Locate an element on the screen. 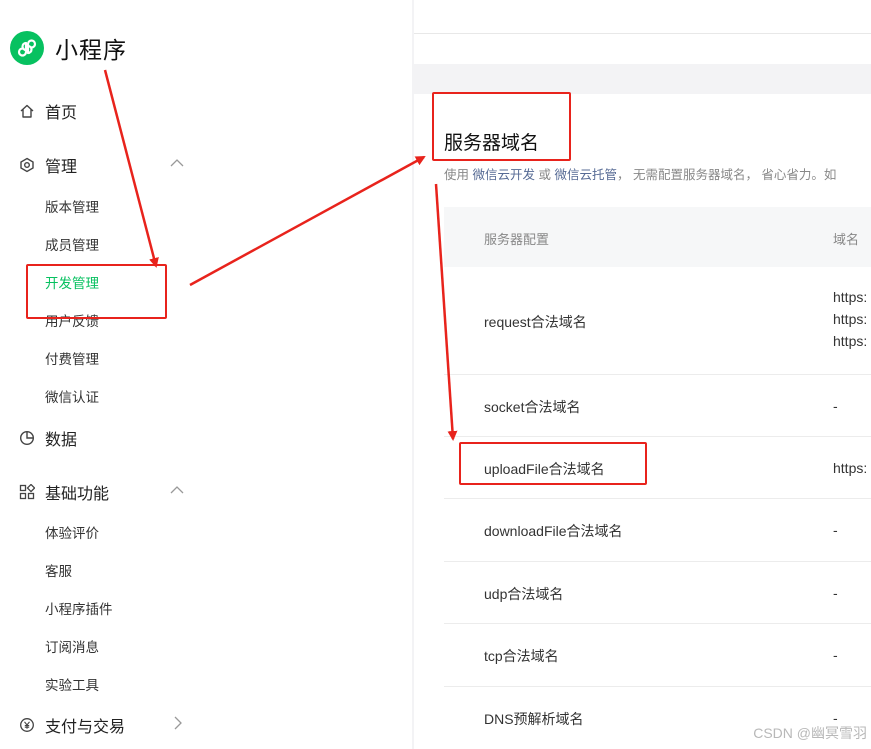 Image resolution: width=871 pixels, height=749 pixels. watermark: CSDN @幽冥雪羽 is located at coordinates (810, 733).